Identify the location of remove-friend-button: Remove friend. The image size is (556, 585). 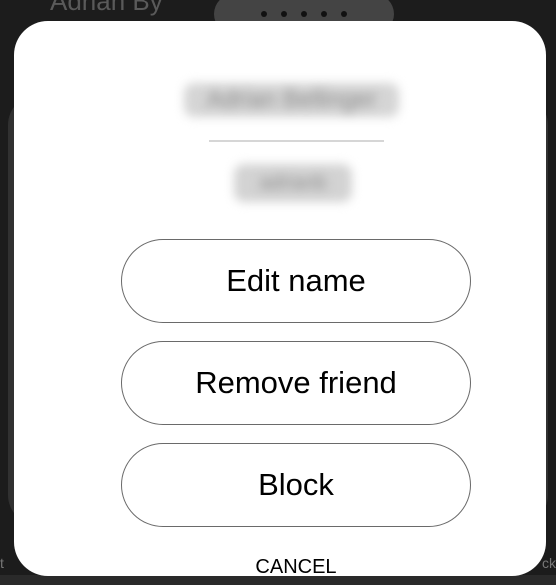
(296, 383).